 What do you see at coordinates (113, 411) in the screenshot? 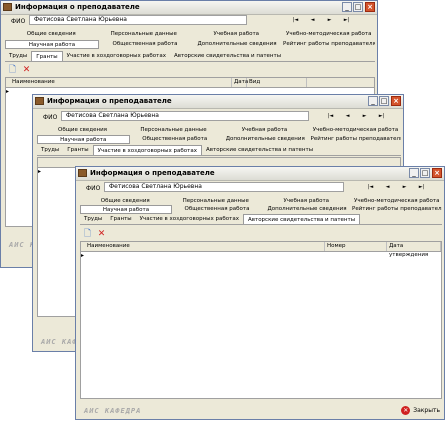
I see `app-brand: АИС КАФЕДРА` at bounding box center [113, 411].